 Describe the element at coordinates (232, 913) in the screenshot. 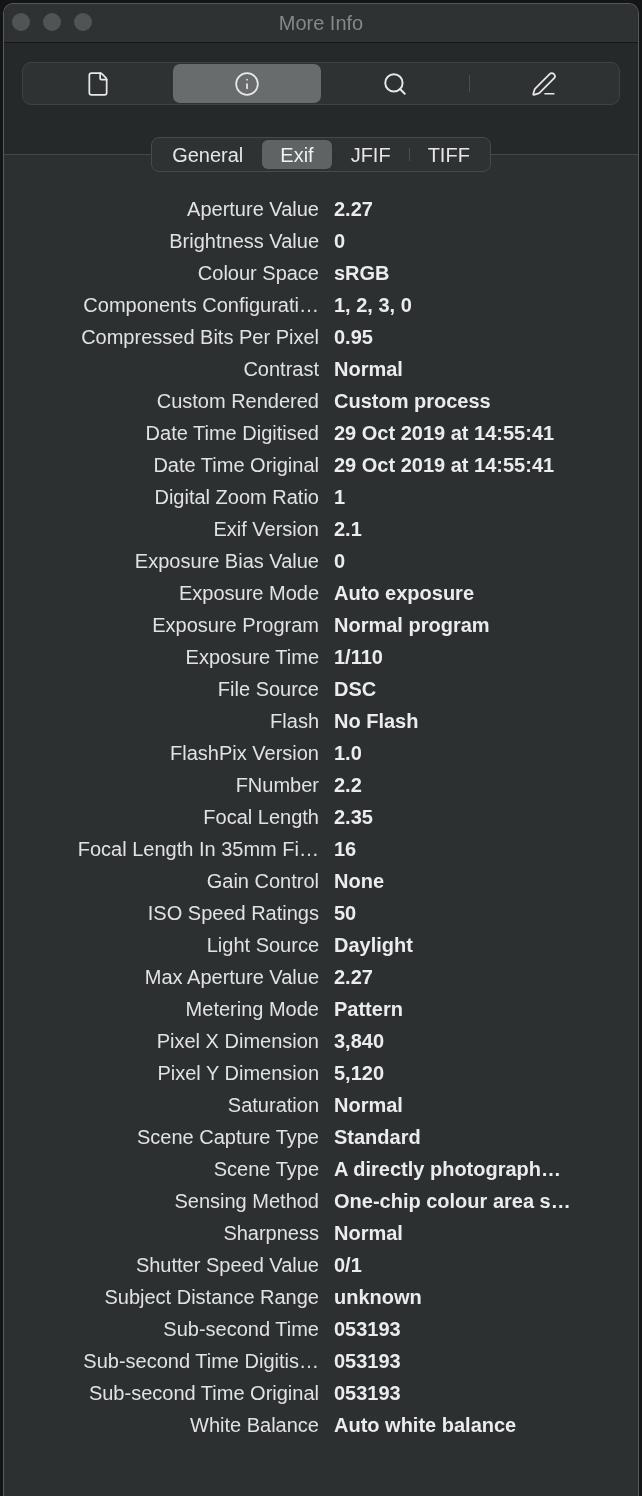

I see `field-label: ISO Speed Ratings` at that location.